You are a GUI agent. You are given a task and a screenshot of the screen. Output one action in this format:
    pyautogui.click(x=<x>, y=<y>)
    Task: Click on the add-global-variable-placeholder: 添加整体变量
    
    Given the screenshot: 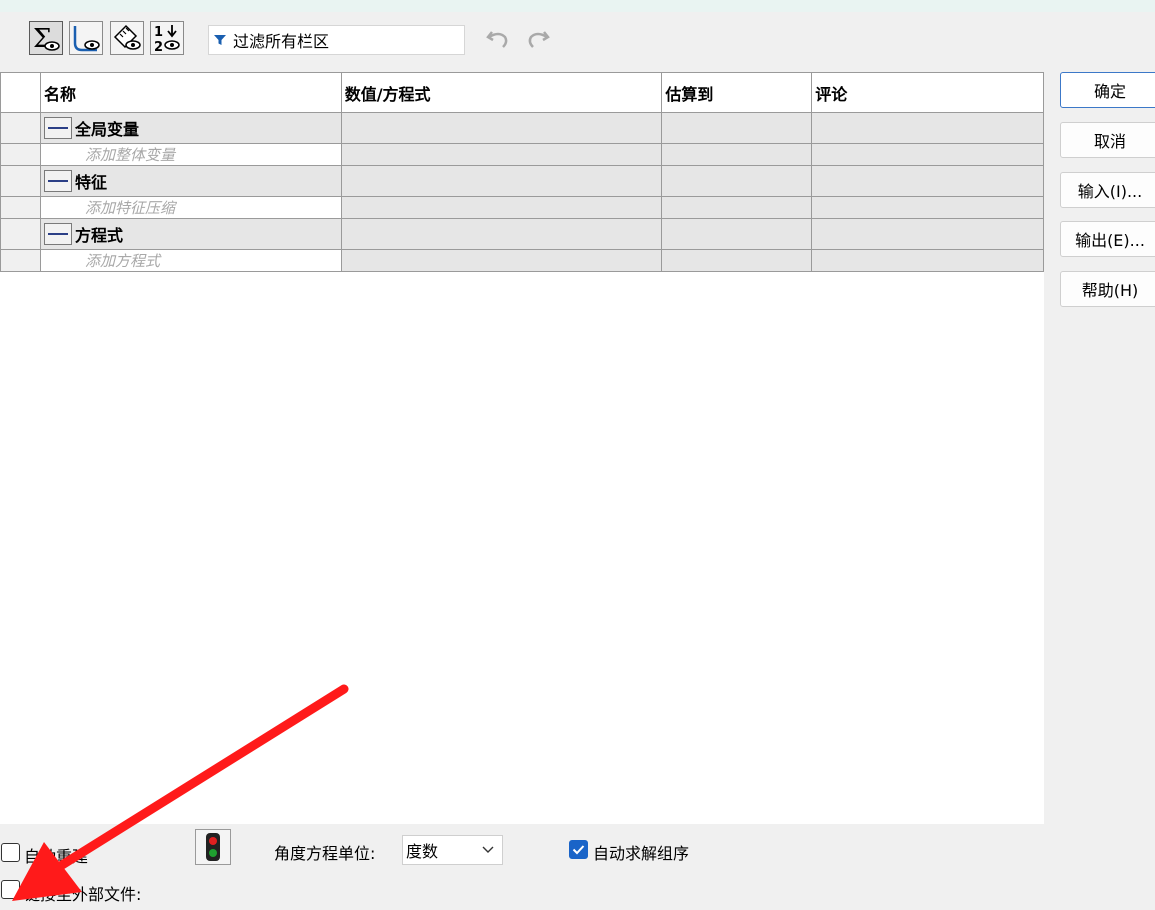 What is the action you would take?
    pyautogui.click(x=129, y=155)
    